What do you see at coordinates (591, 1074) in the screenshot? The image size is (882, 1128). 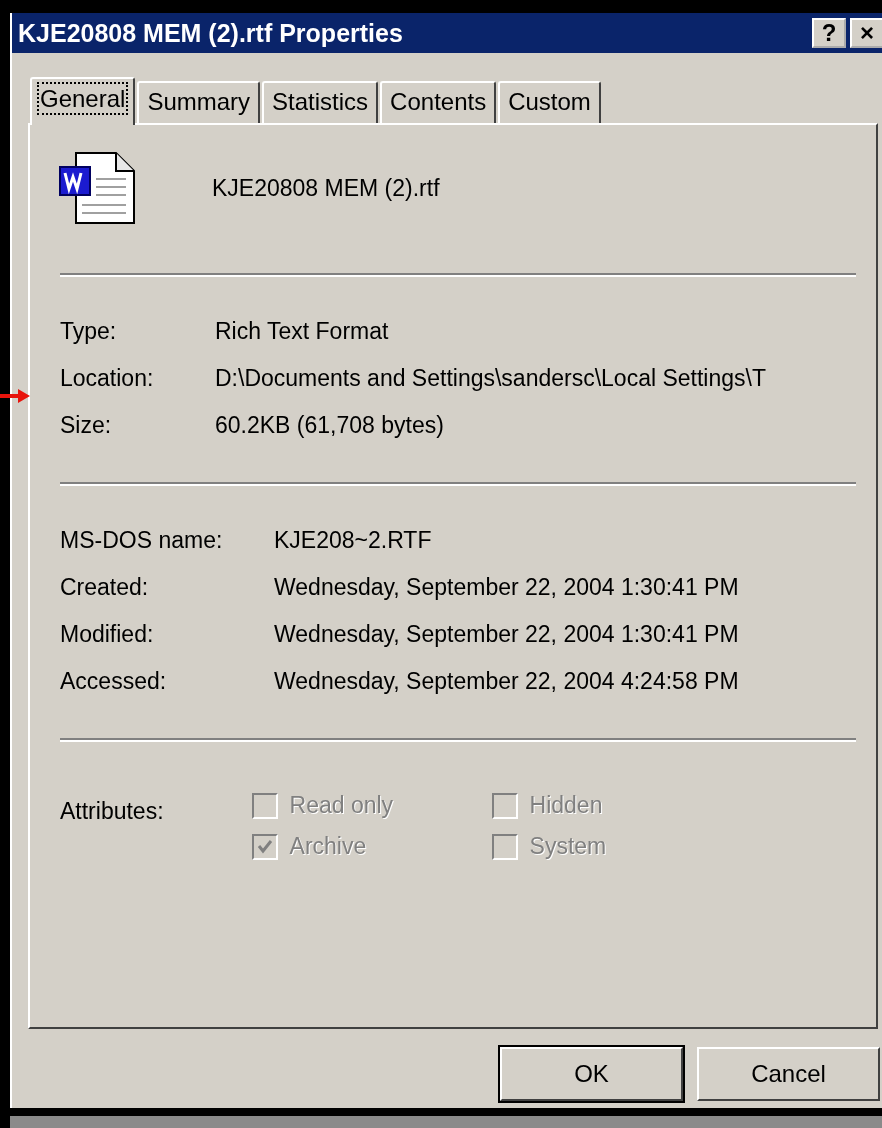 I see `ok-button: OK` at bounding box center [591, 1074].